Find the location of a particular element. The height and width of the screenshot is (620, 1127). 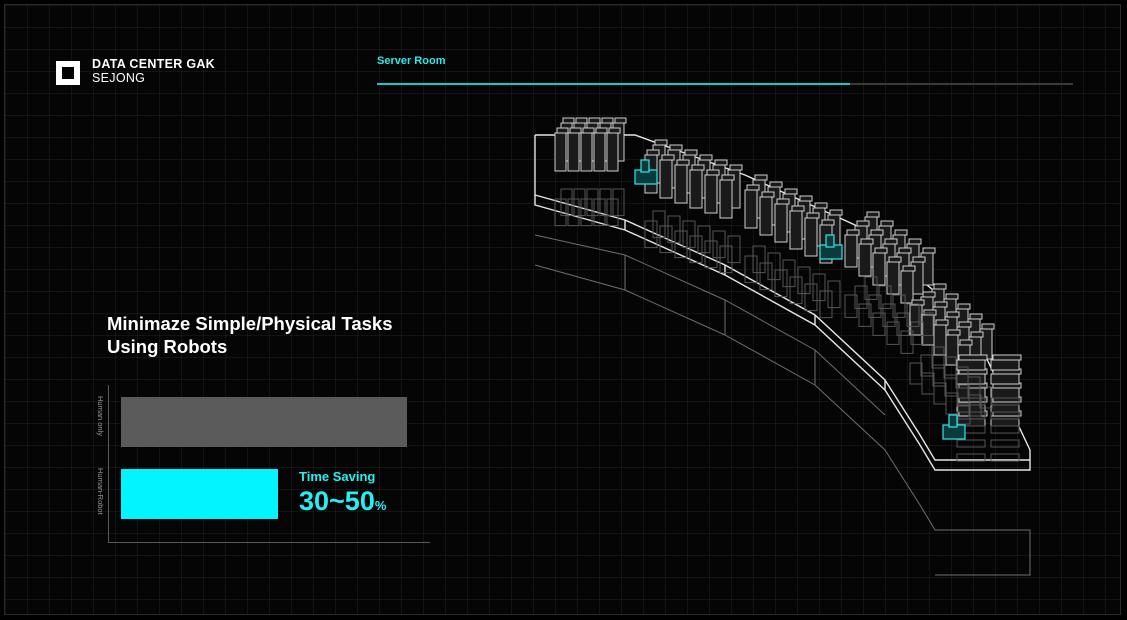

headline-line-1: Minimaze Simple/Physical Tasks is located at coordinates (250, 323).